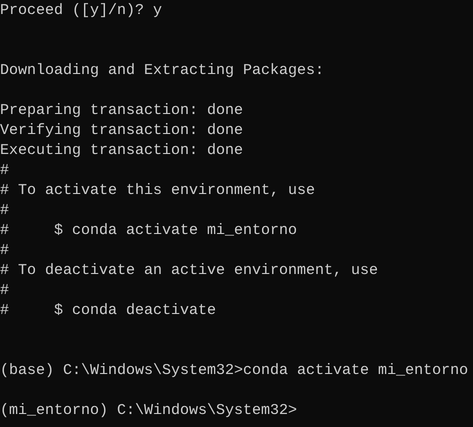  I want to click on output-line: Executing transaction: done, so click(122, 151).